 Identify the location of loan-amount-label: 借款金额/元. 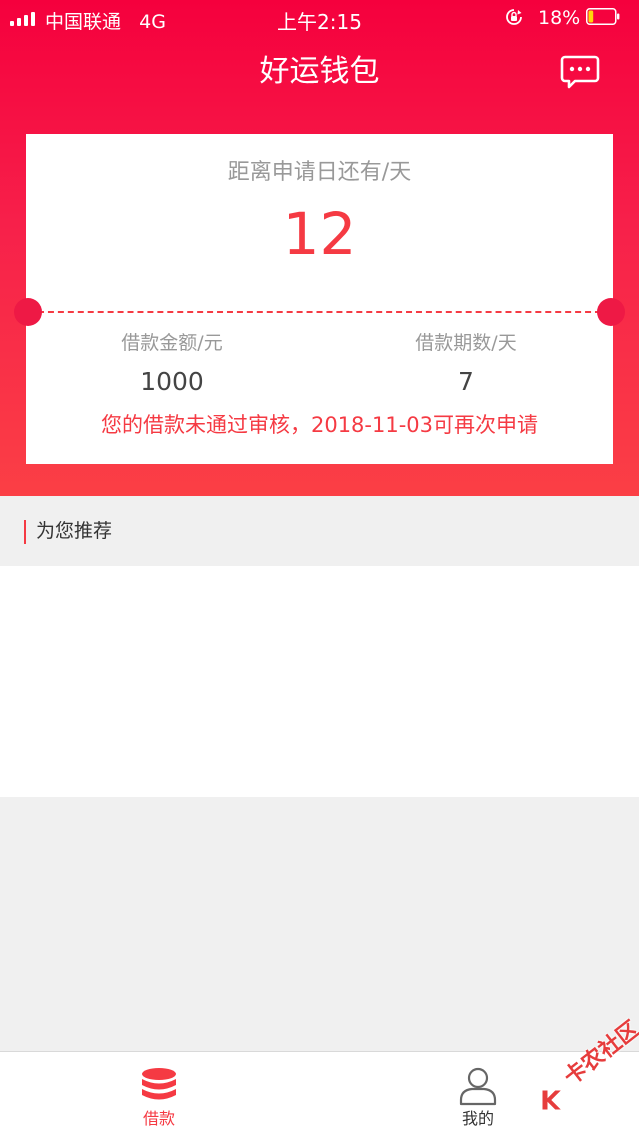
(172, 343).